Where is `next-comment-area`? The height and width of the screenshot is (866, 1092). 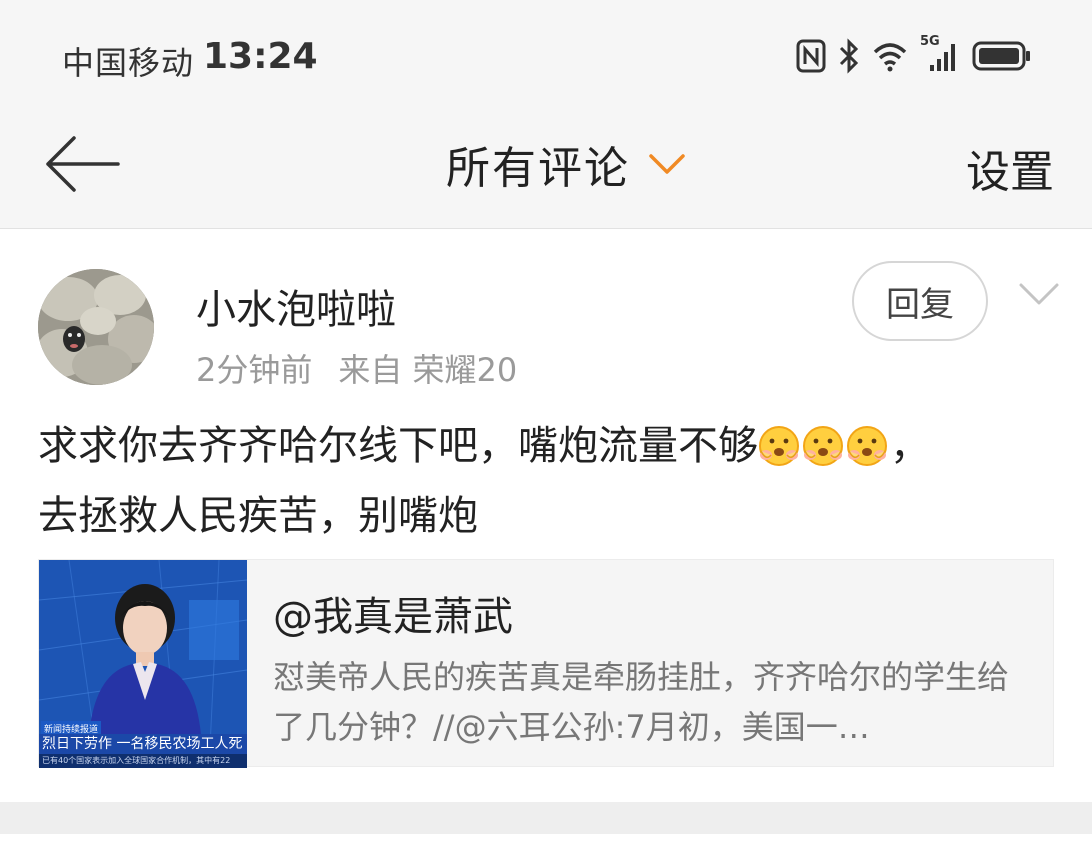
next-comment-area is located at coordinates (546, 850).